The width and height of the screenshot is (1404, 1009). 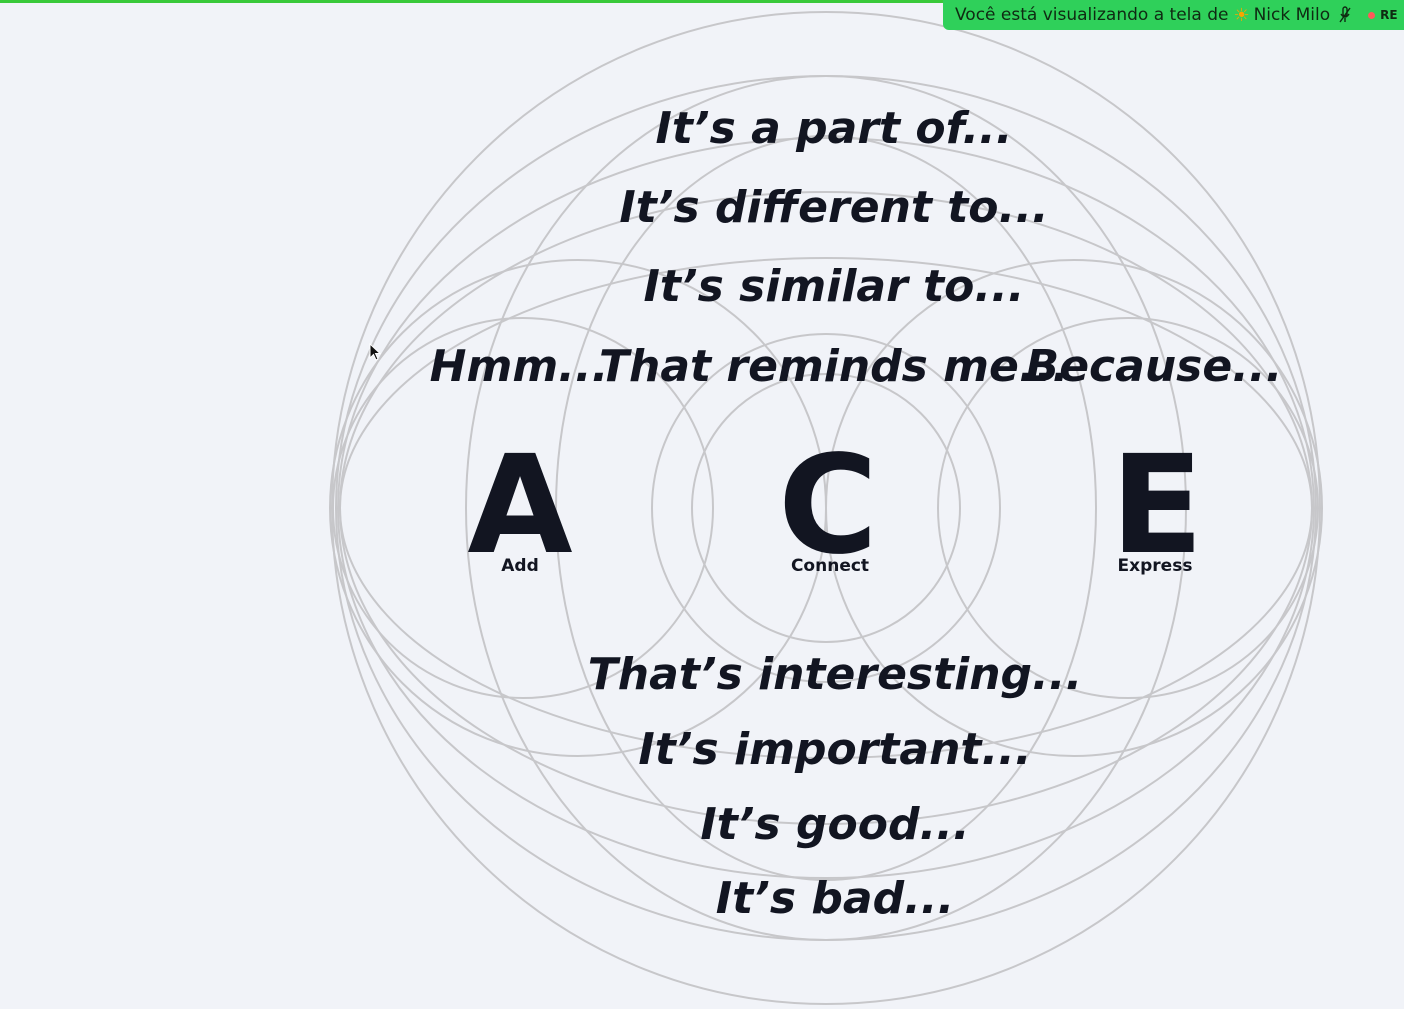 What do you see at coordinates (1389, 15) in the screenshot?
I see `recording-label: RE` at bounding box center [1389, 15].